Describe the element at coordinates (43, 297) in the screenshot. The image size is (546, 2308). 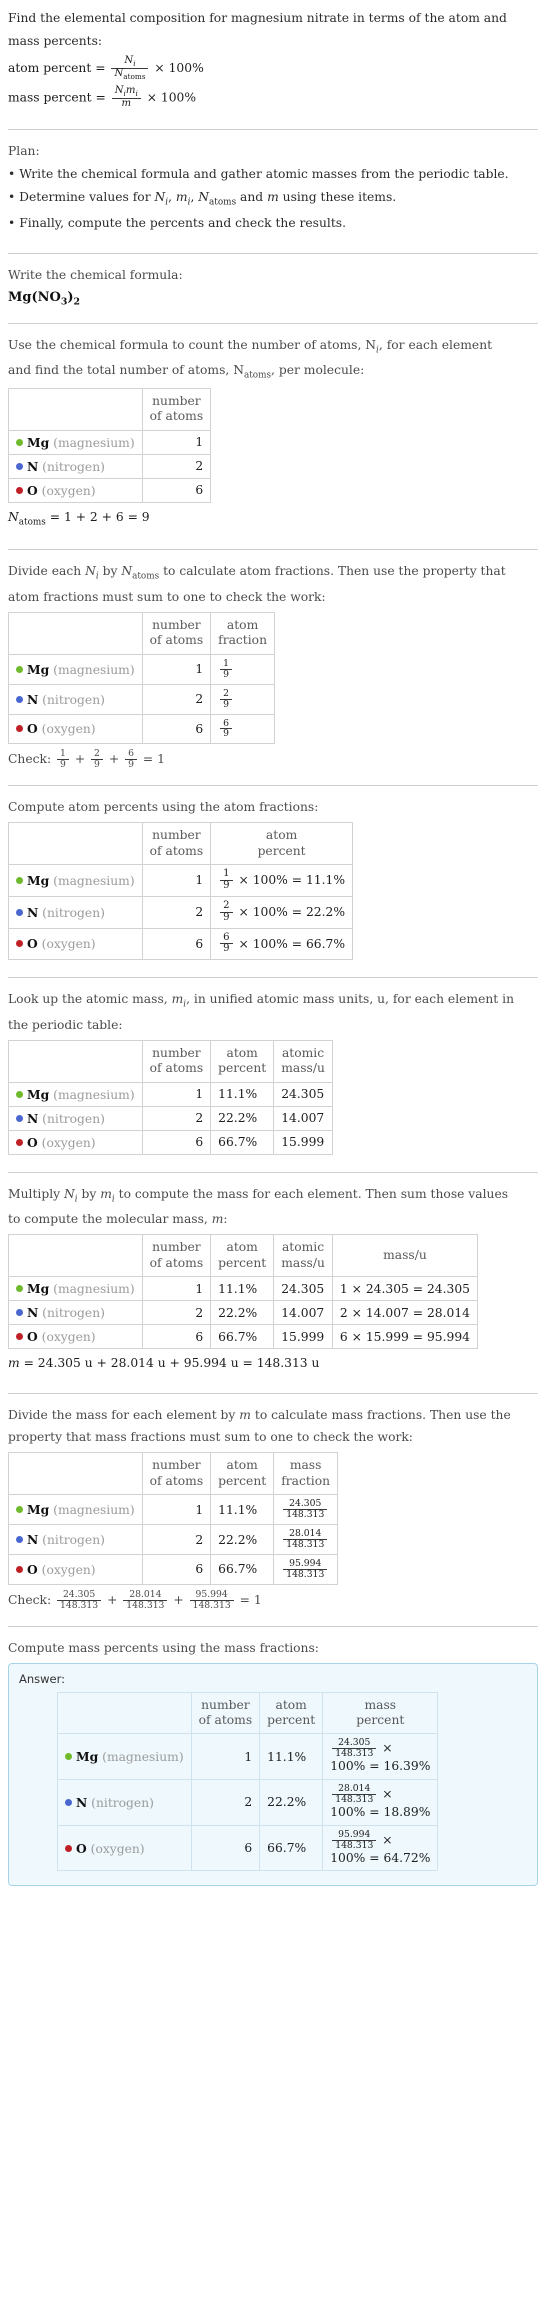
I see `formula-n: N` at that location.